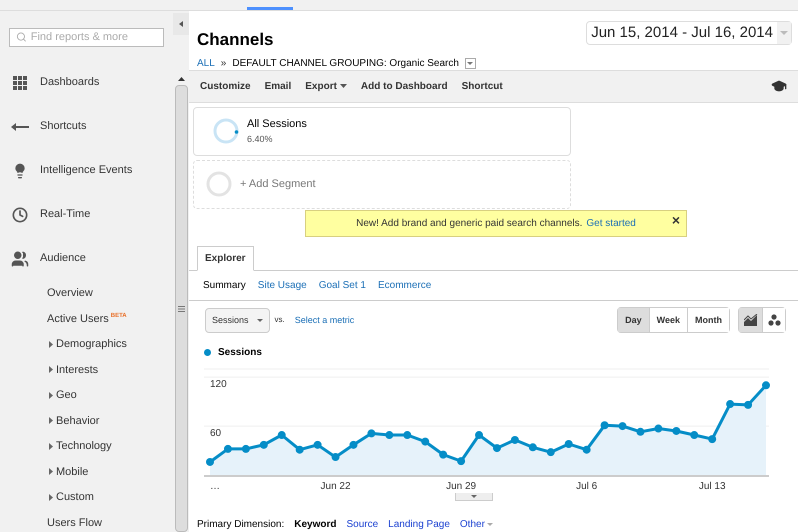 The width and height of the screenshot is (798, 532). I want to click on nav-subitem: Overview, so click(70, 293).